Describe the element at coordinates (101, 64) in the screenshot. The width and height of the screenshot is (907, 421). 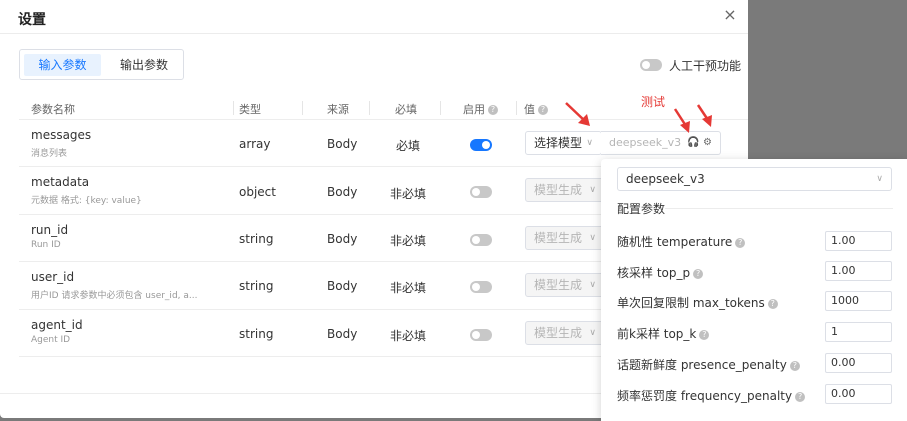
I see `param-tabs: 输入参数 输出参数` at that location.